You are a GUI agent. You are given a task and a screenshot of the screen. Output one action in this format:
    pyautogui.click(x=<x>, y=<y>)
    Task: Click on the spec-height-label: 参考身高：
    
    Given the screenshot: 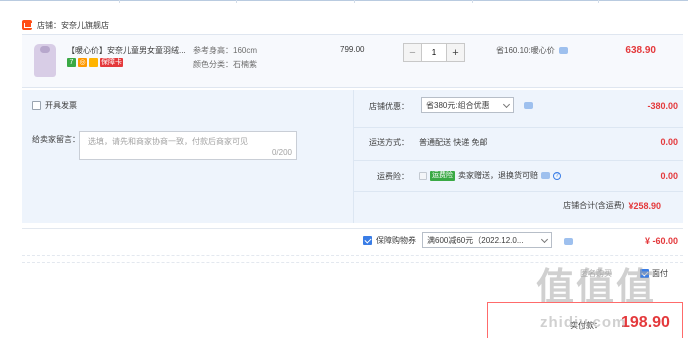 What is the action you would take?
    pyautogui.click(x=213, y=50)
    